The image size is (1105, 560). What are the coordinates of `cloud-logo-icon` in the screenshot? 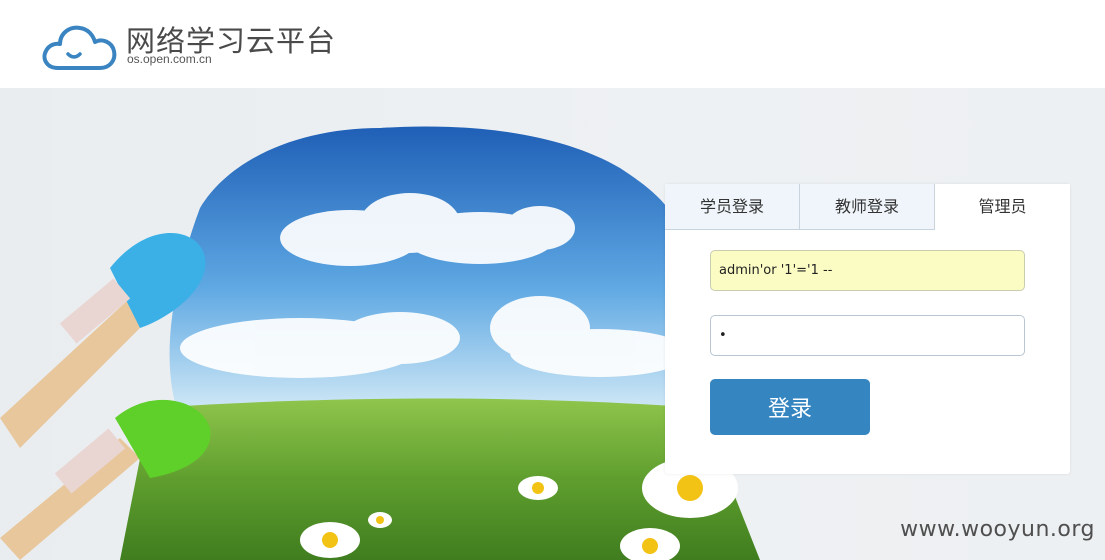 It's located at (79, 47).